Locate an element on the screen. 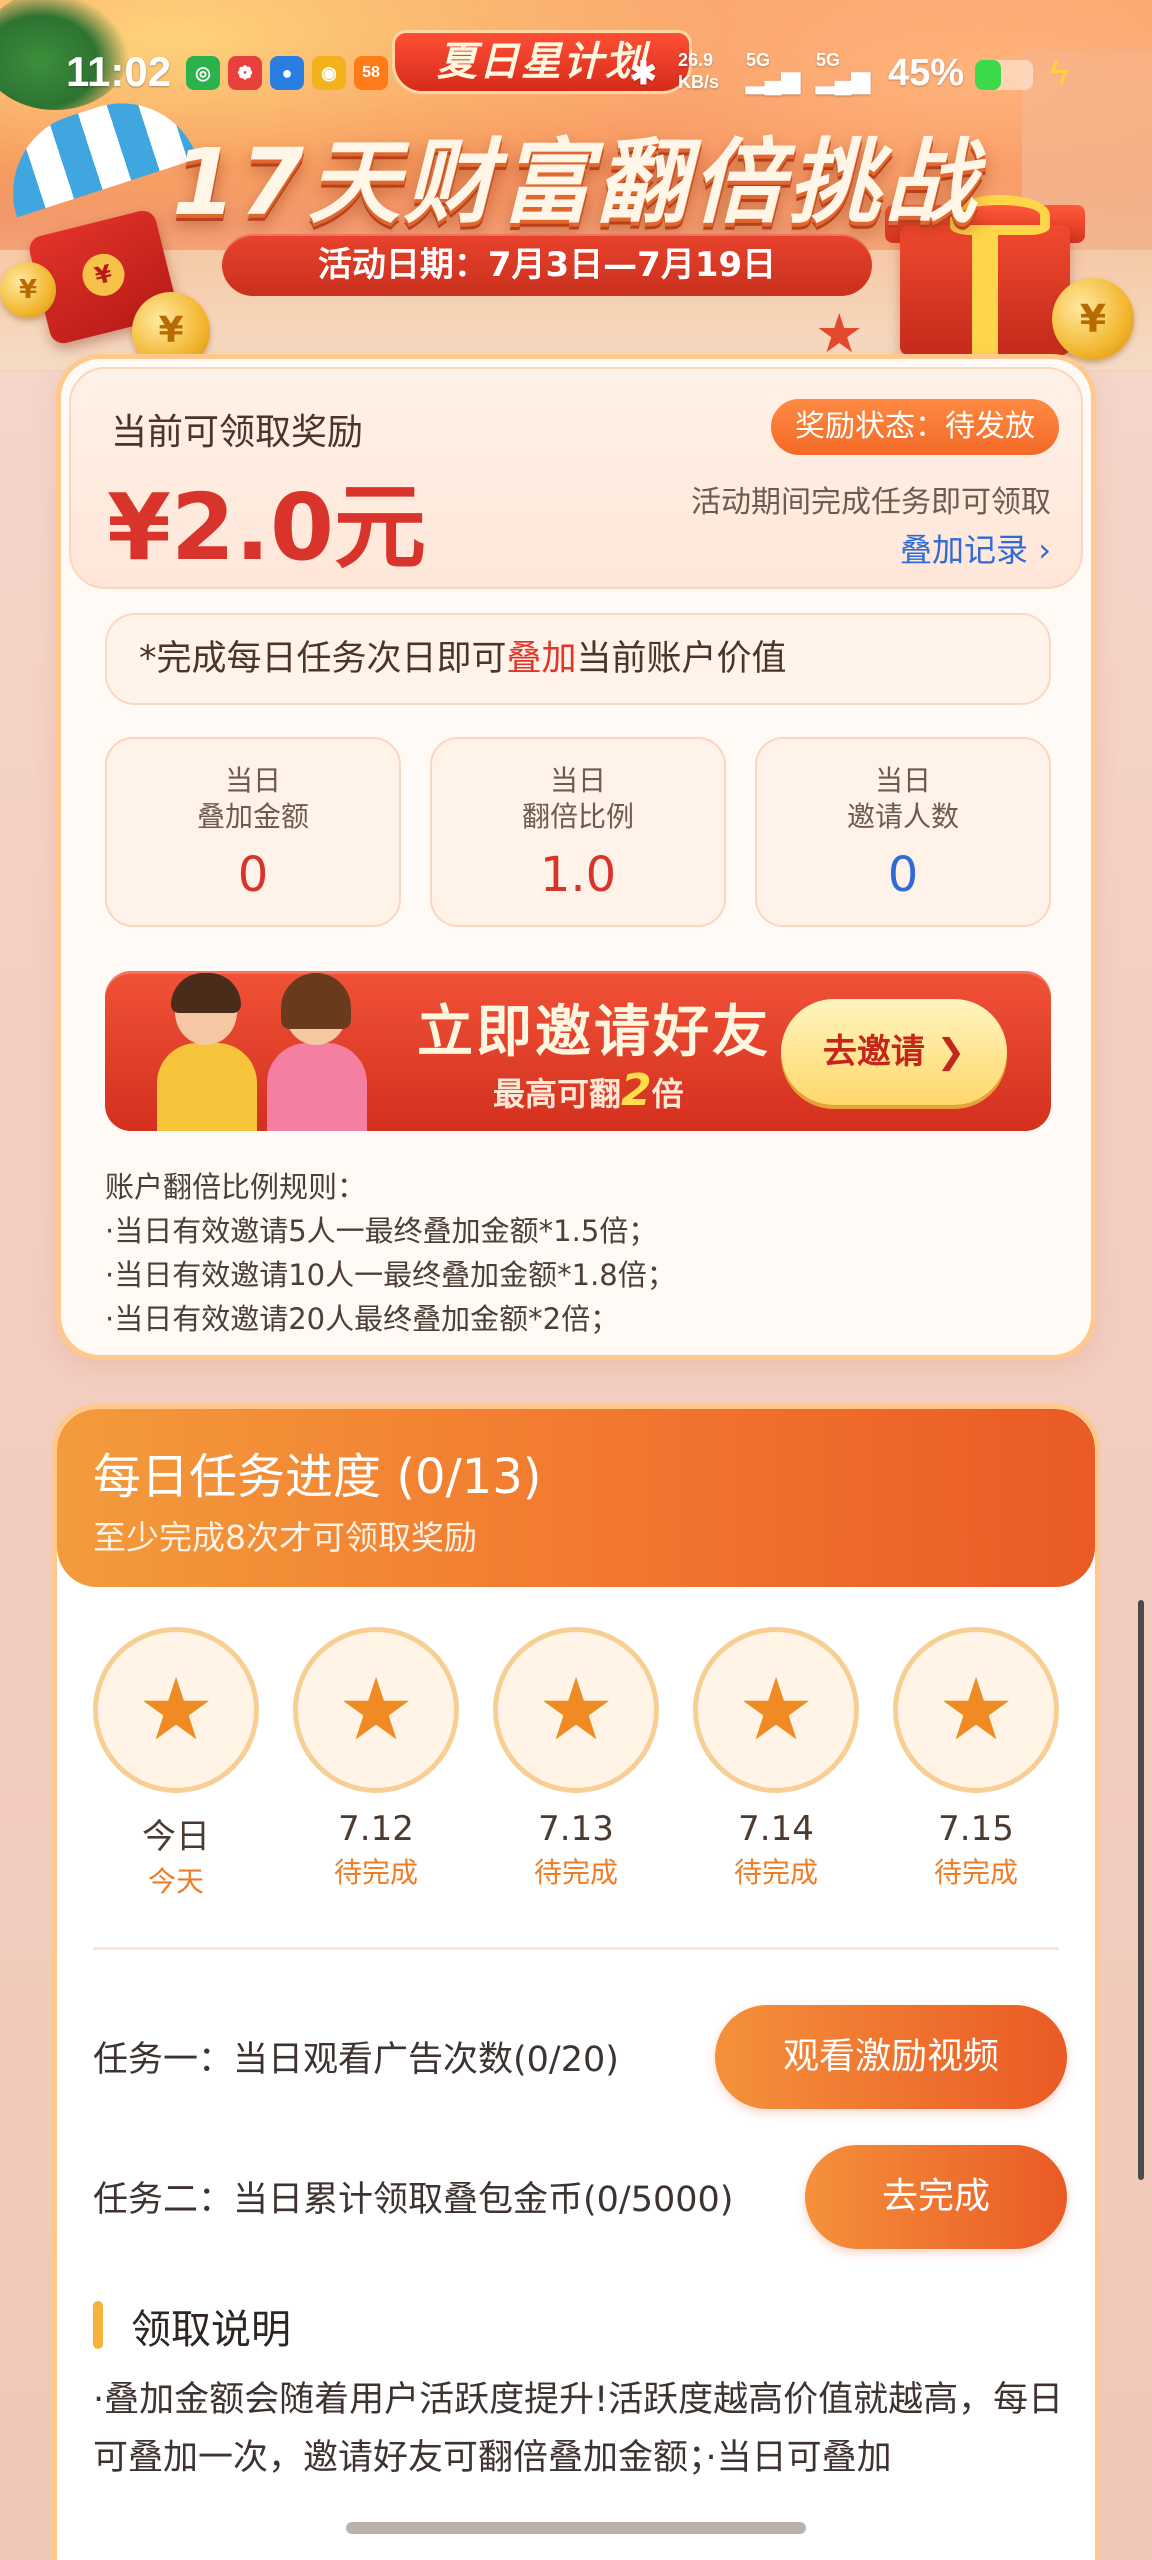 This screenshot has width=1152, height=2560. day-item: ★ 7.14 待完成 is located at coordinates (776, 1759).